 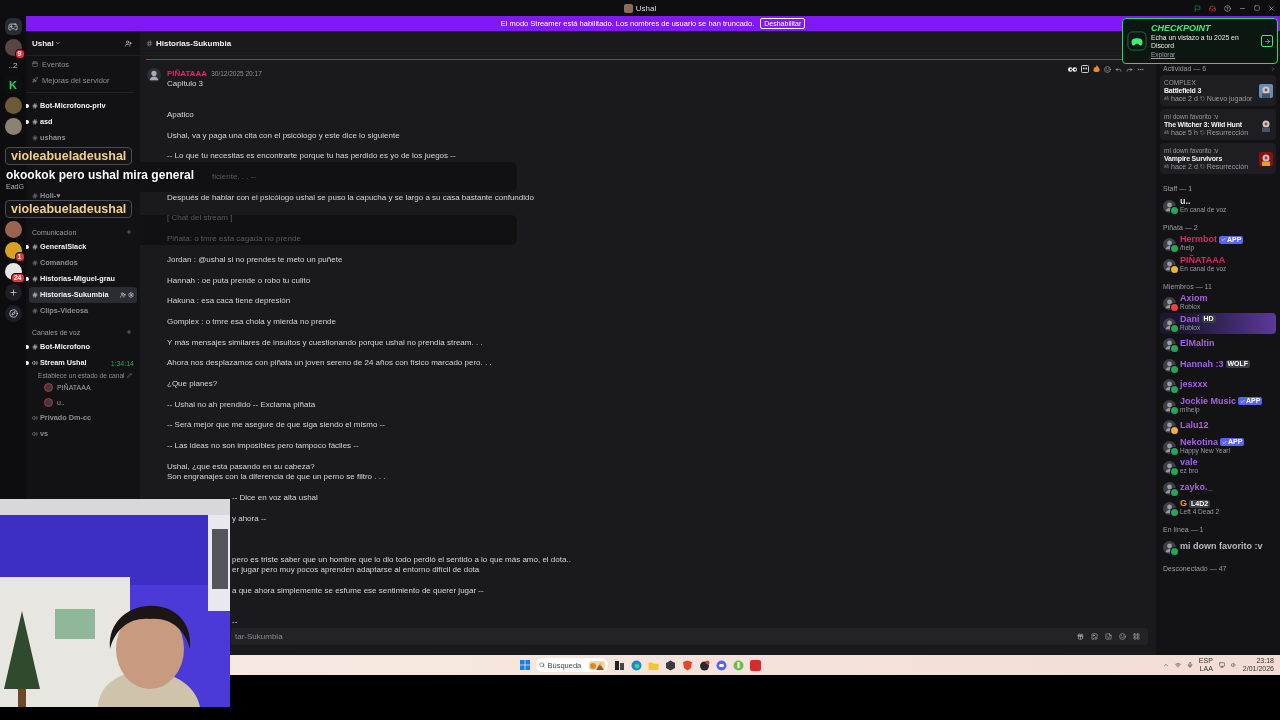 I want to click on start-icon, so click(x=524, y=665).